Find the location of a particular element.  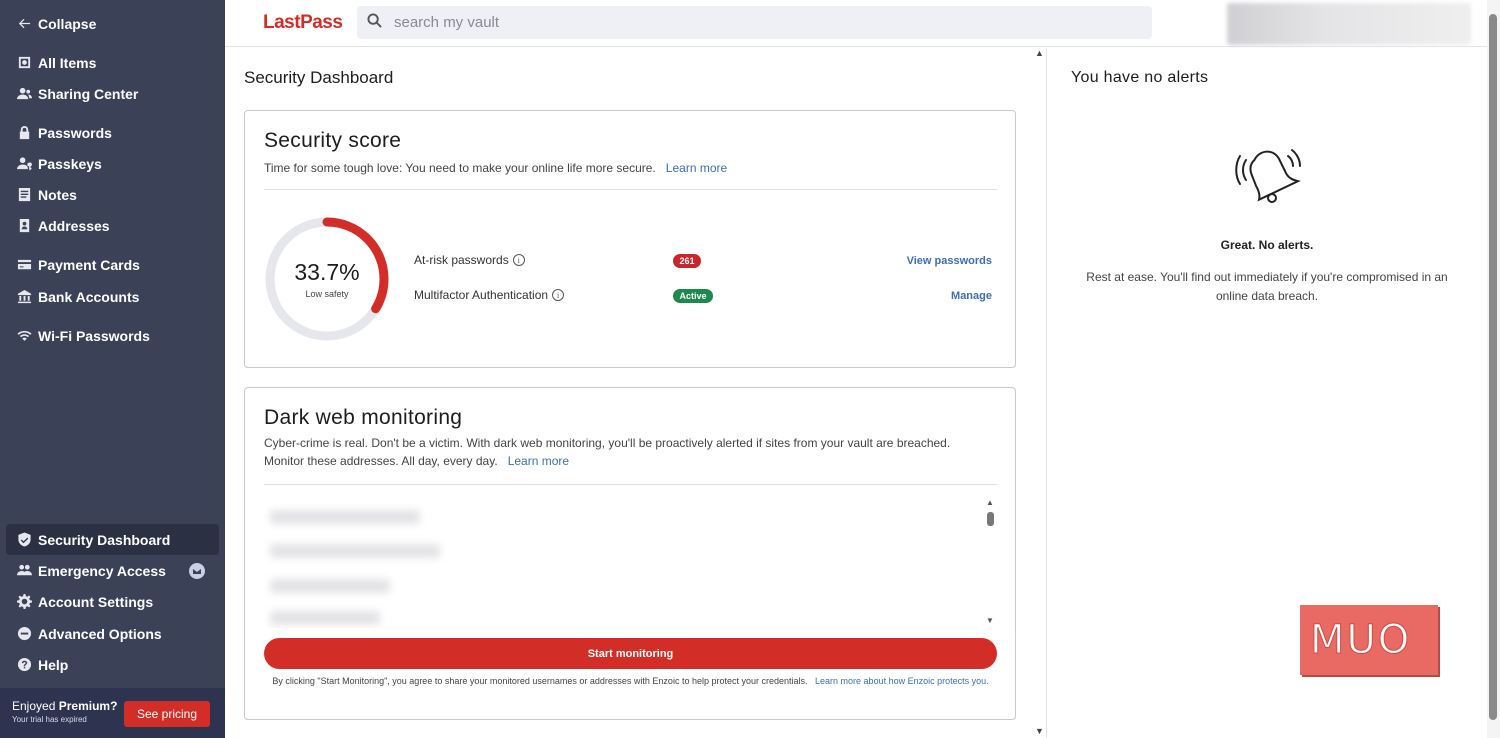

sidebar-item-payment-cards: Payment Cards is located at coordinates (112, 264).